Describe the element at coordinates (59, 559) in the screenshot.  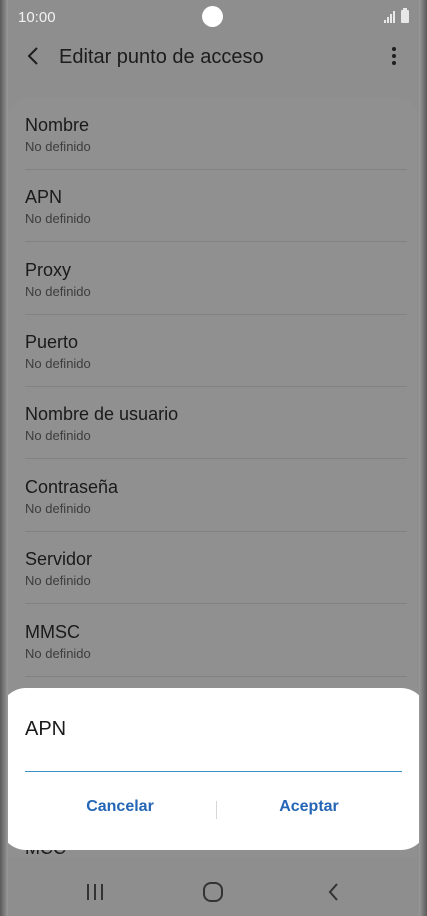
I see `setting-title: Servidor` at that location.